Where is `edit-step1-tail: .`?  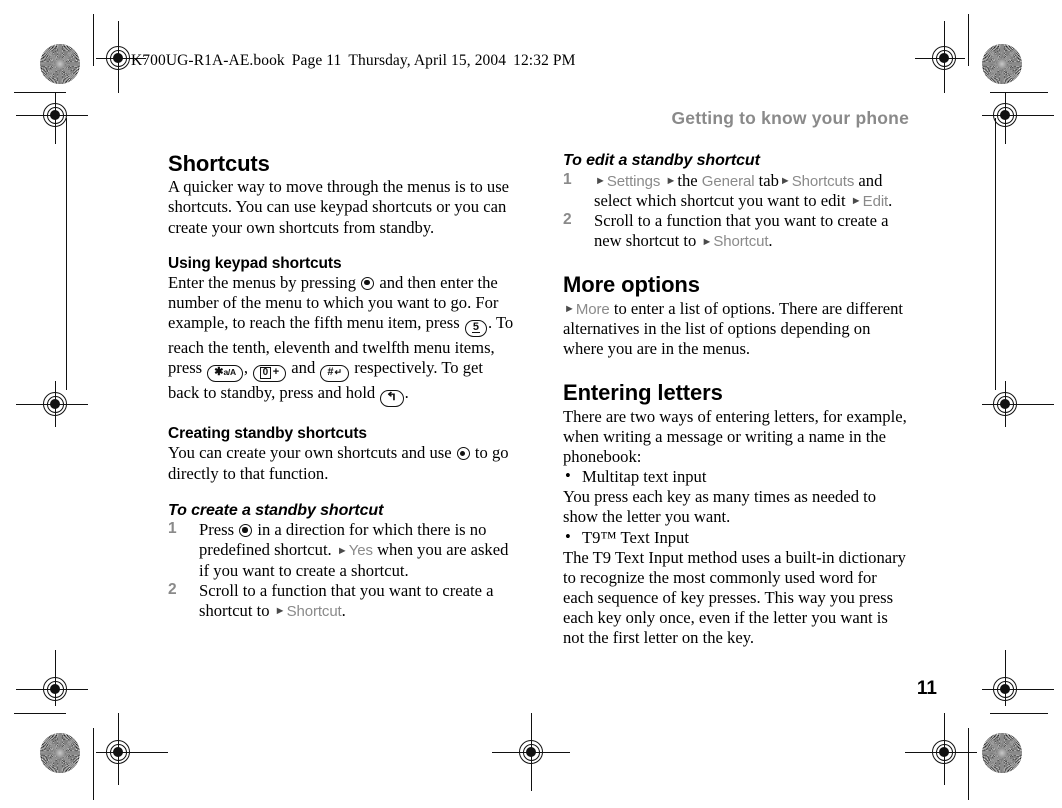
edit-step1-tail: . is located at coordinates (890, 200).